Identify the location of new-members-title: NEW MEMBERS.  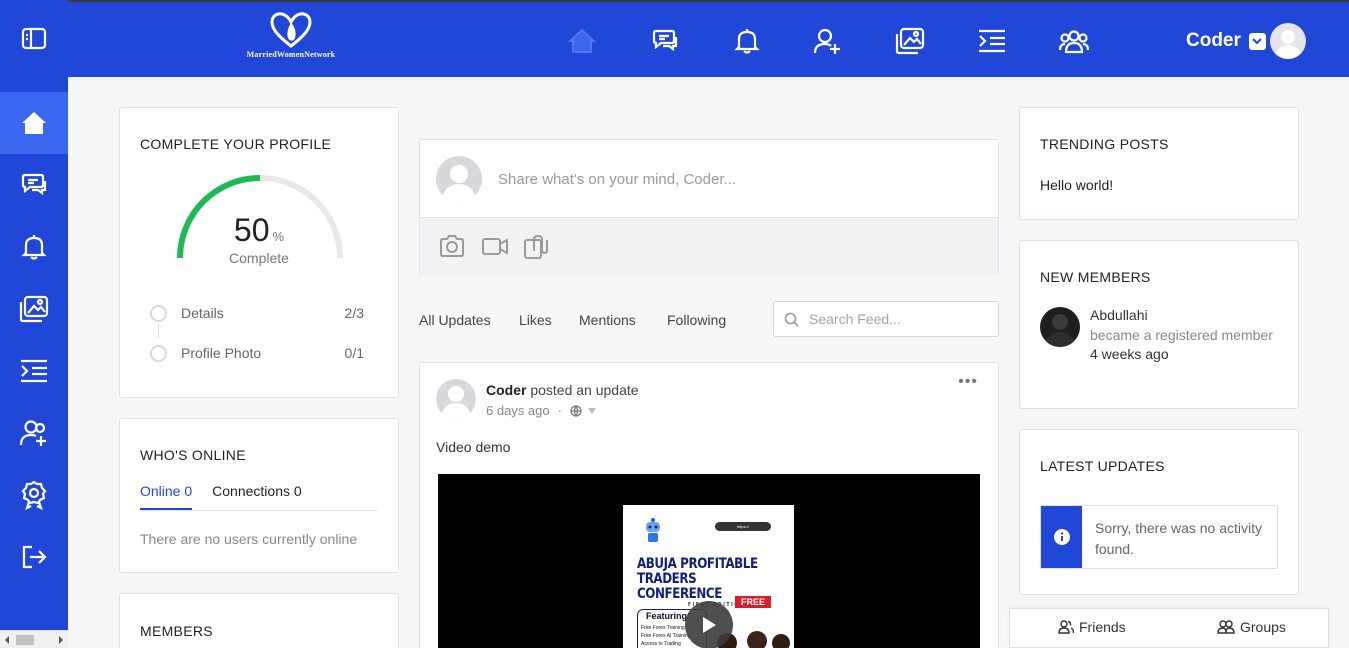
(1095, 277).